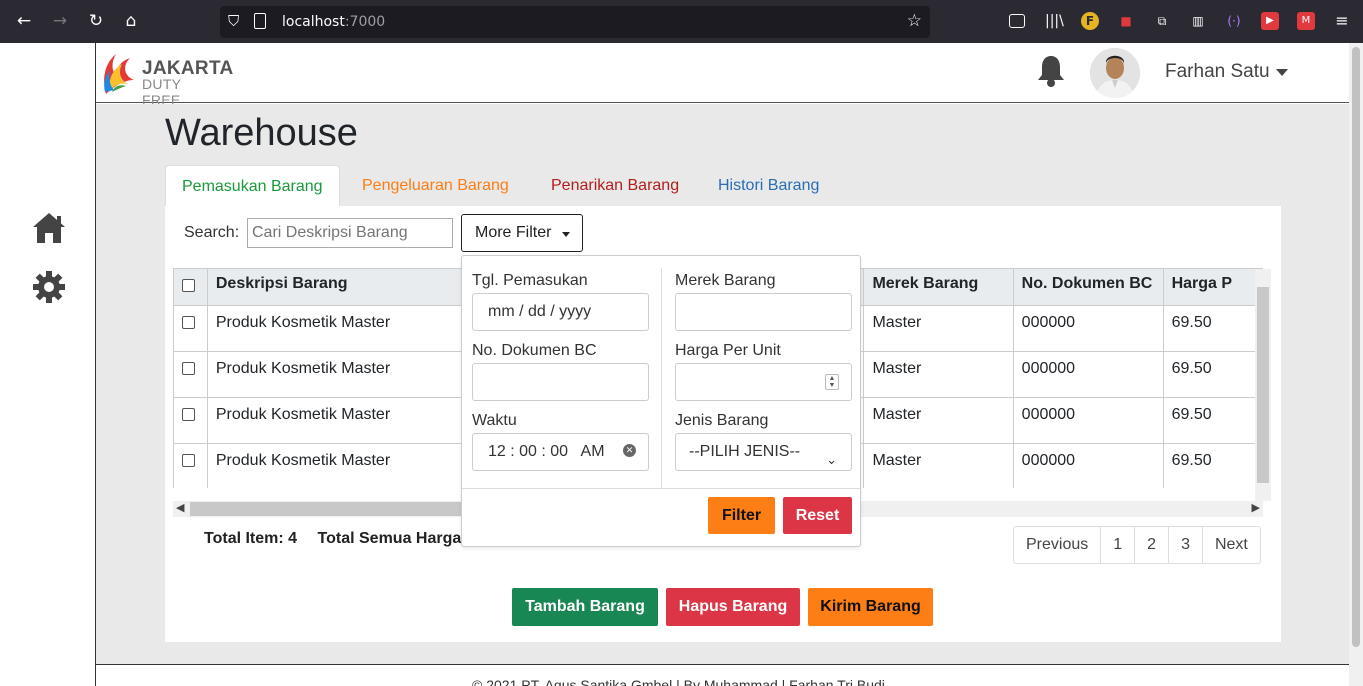 Image resolution: width=1363 pixels, height=686 pixels. Describe the element at coordinates (212, 232) in the screenshot. I see `search-label: Search:` at that location.